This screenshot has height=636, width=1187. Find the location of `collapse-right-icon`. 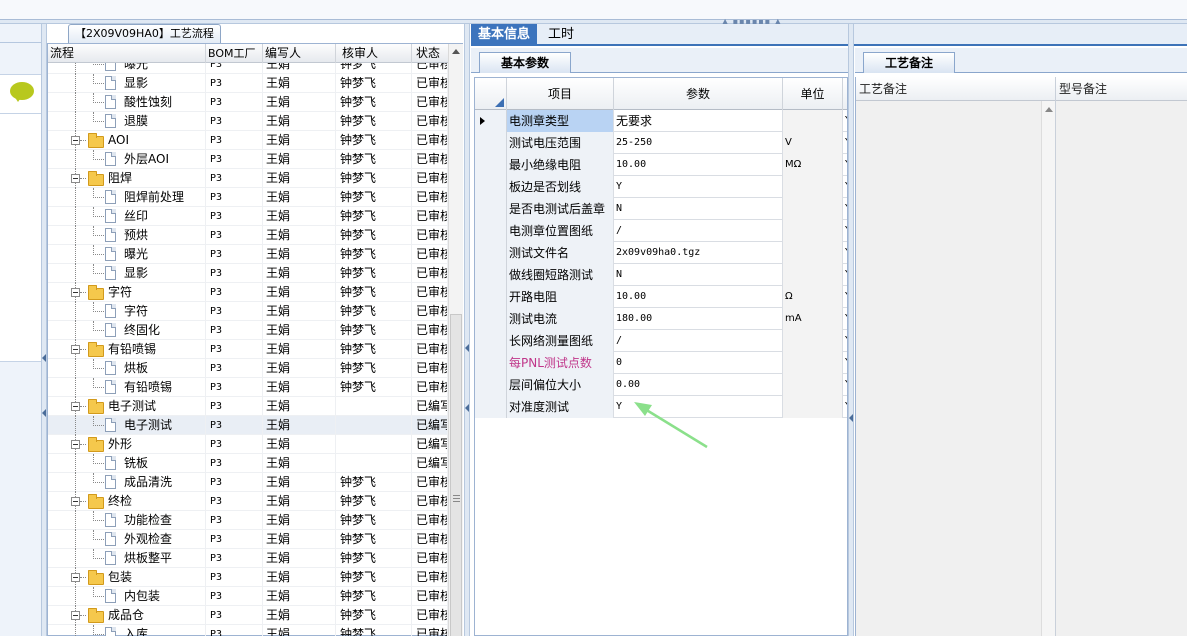

collapse-right-icon is located at coordinates (851, 418).